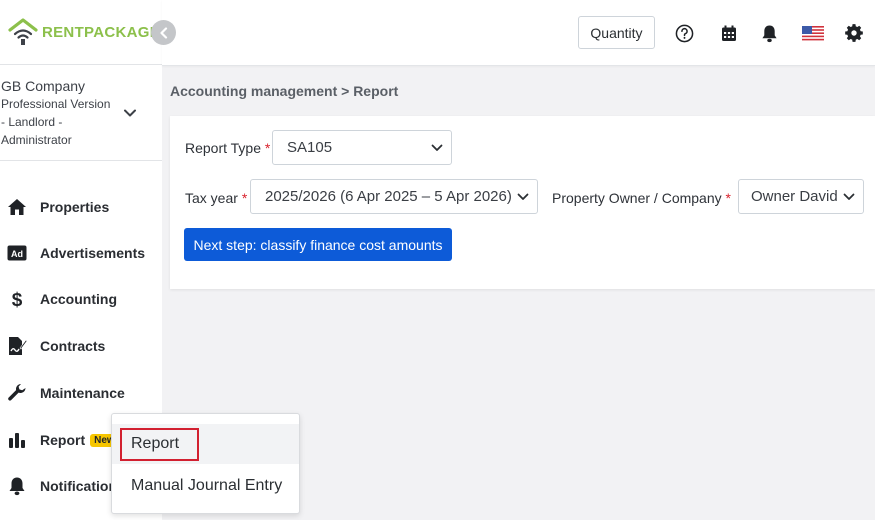 This screenshot has height=520, width=875. I want to click on sidebar-item-accounting: $ Accounting, so click(81, 299).